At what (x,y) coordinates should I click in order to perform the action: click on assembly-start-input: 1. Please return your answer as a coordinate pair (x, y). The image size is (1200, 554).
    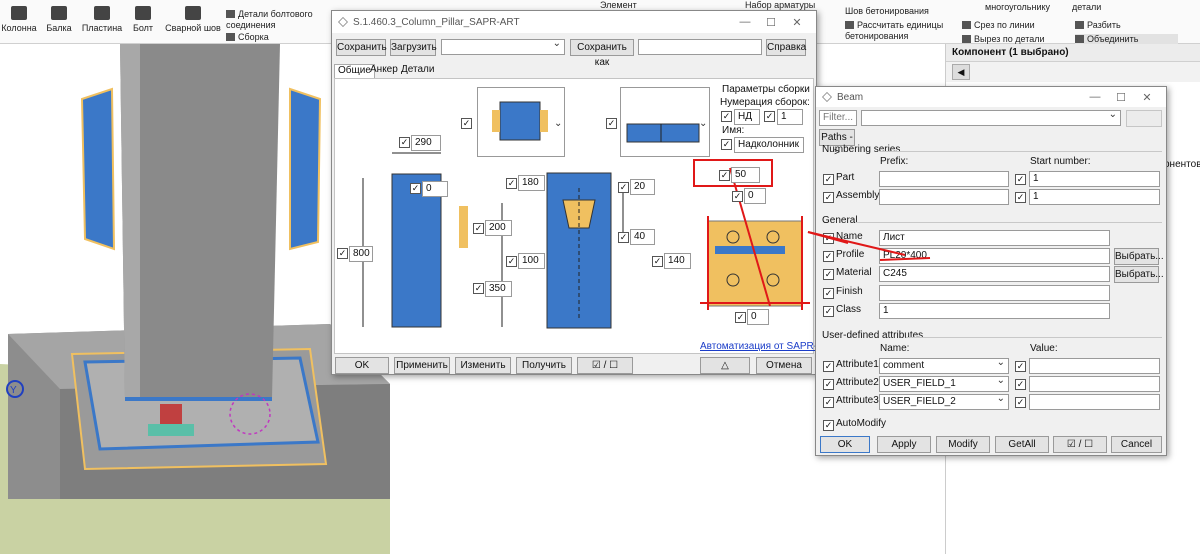
    Looking at the image, I should click on (1094, 197).